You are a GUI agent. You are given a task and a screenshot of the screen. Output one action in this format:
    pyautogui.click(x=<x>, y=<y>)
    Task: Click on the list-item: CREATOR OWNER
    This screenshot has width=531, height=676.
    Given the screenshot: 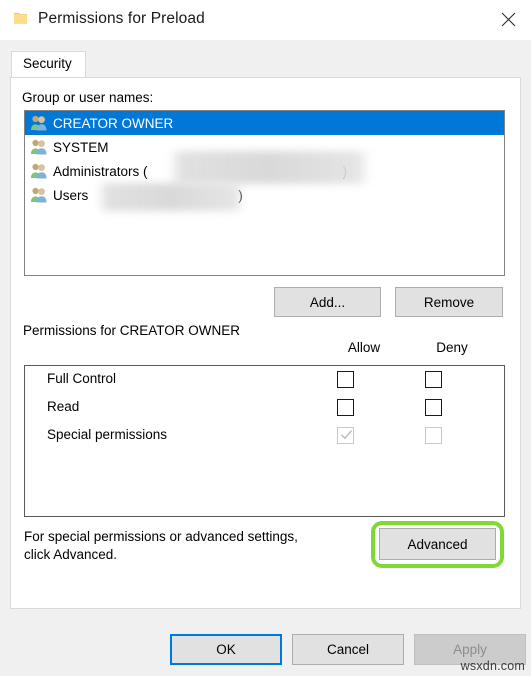 What is the action you would take?
    pyautogui.click(x=264, y=123)
    